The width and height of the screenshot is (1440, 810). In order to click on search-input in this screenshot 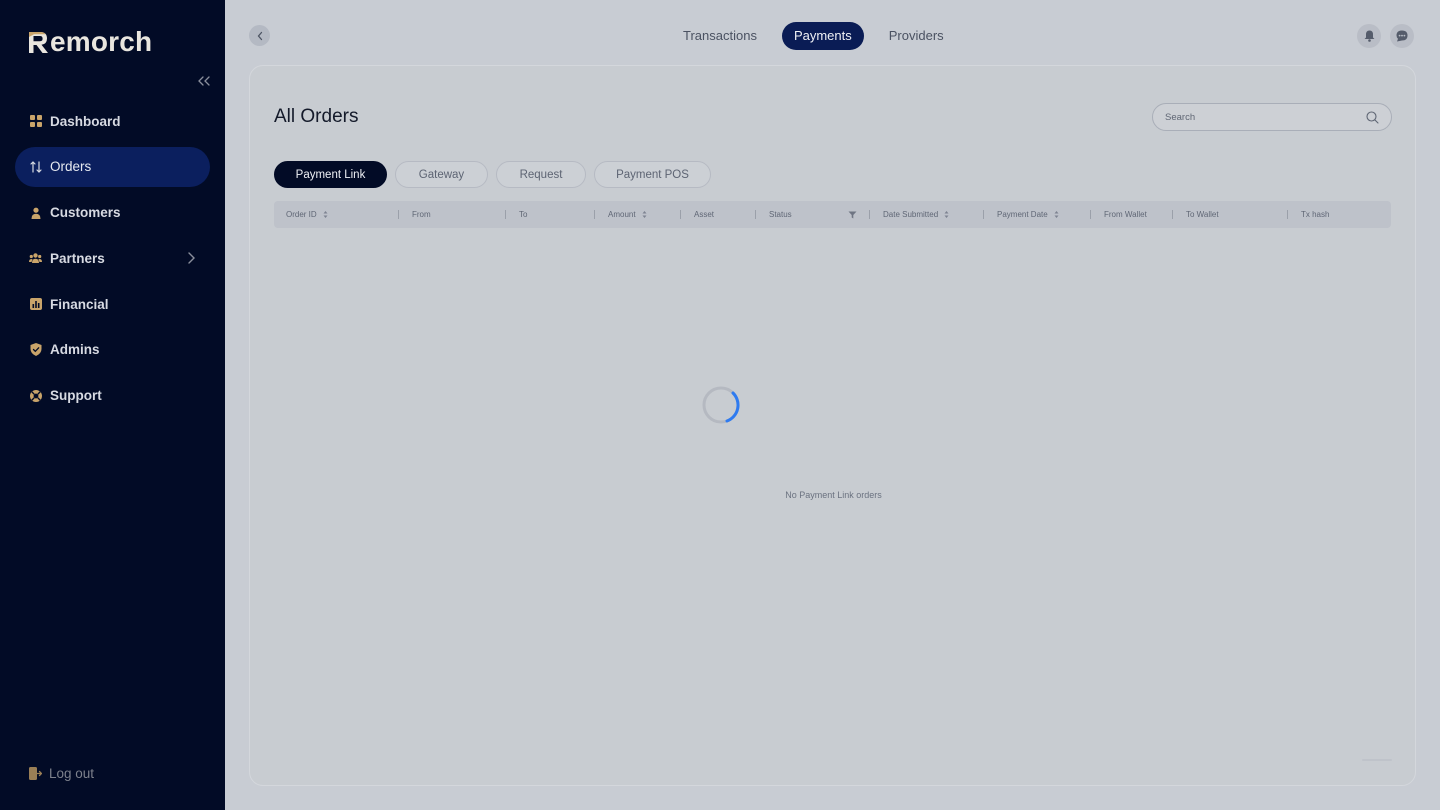, I will do `click(1265, 117)`.